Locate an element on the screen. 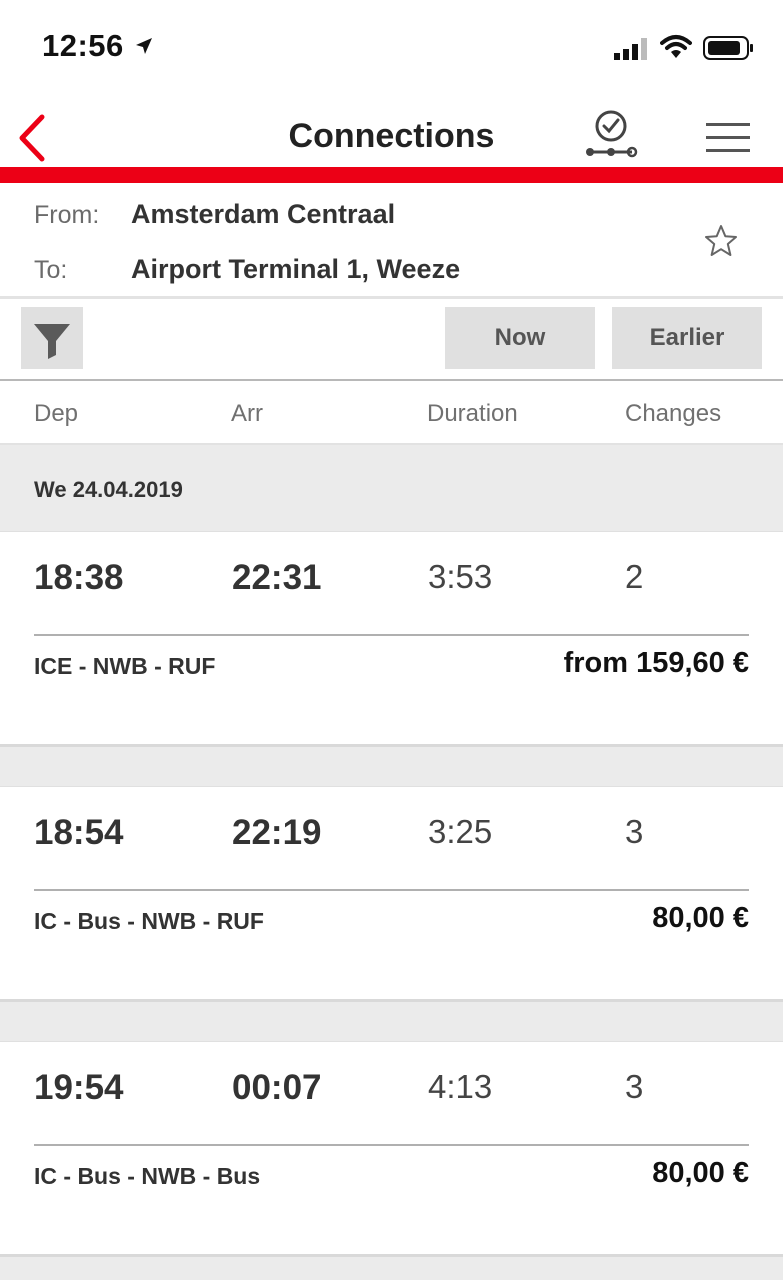 This screenshot has width=783, height=1280. nav-bar: Connections is located at coordinates (391, 131).